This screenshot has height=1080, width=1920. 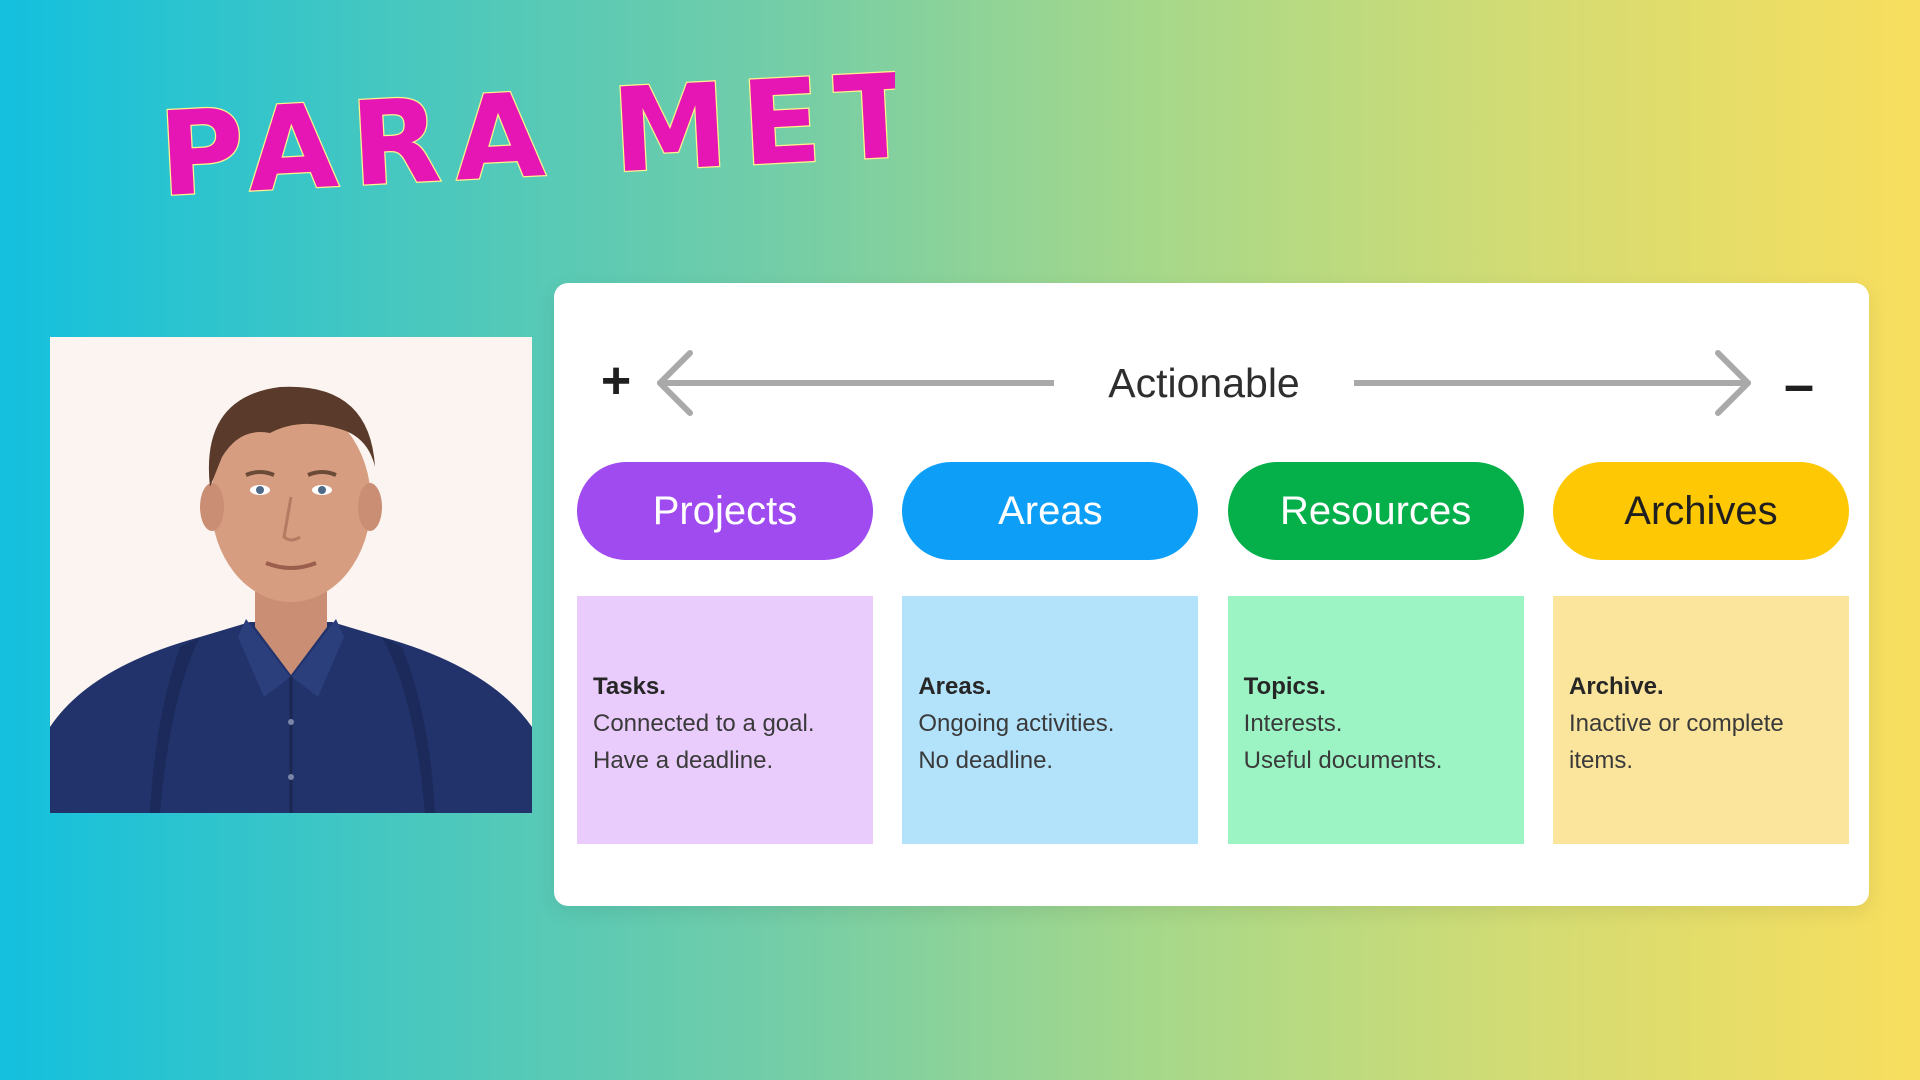 I want to click on resources-box-line-1: Interests., so click(x=1293, y=723).